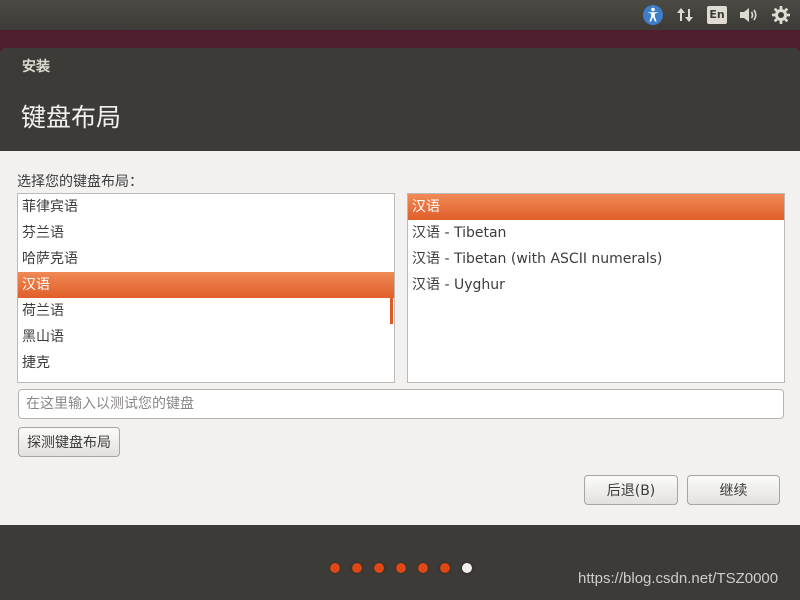  Describe the element at coordinates (781, 15) in the screenshot. I see `settings-gear-icon` at that location.